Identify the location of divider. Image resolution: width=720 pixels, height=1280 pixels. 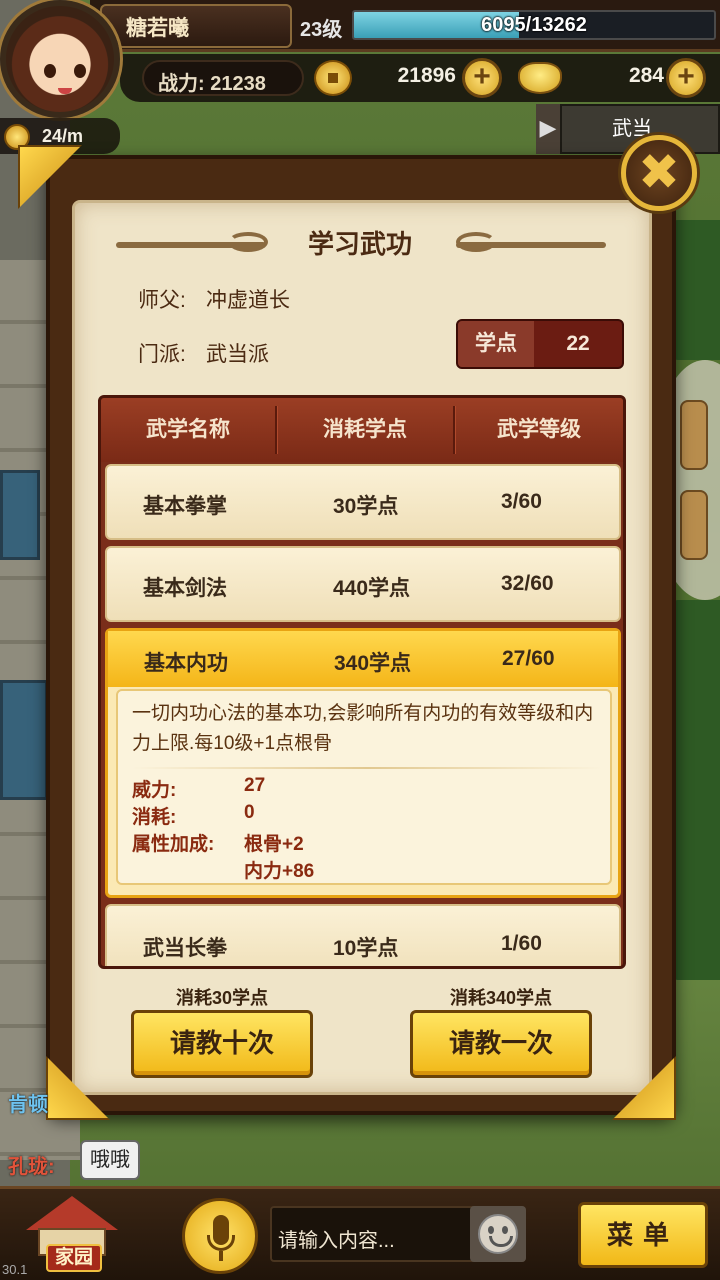
(367, 768).